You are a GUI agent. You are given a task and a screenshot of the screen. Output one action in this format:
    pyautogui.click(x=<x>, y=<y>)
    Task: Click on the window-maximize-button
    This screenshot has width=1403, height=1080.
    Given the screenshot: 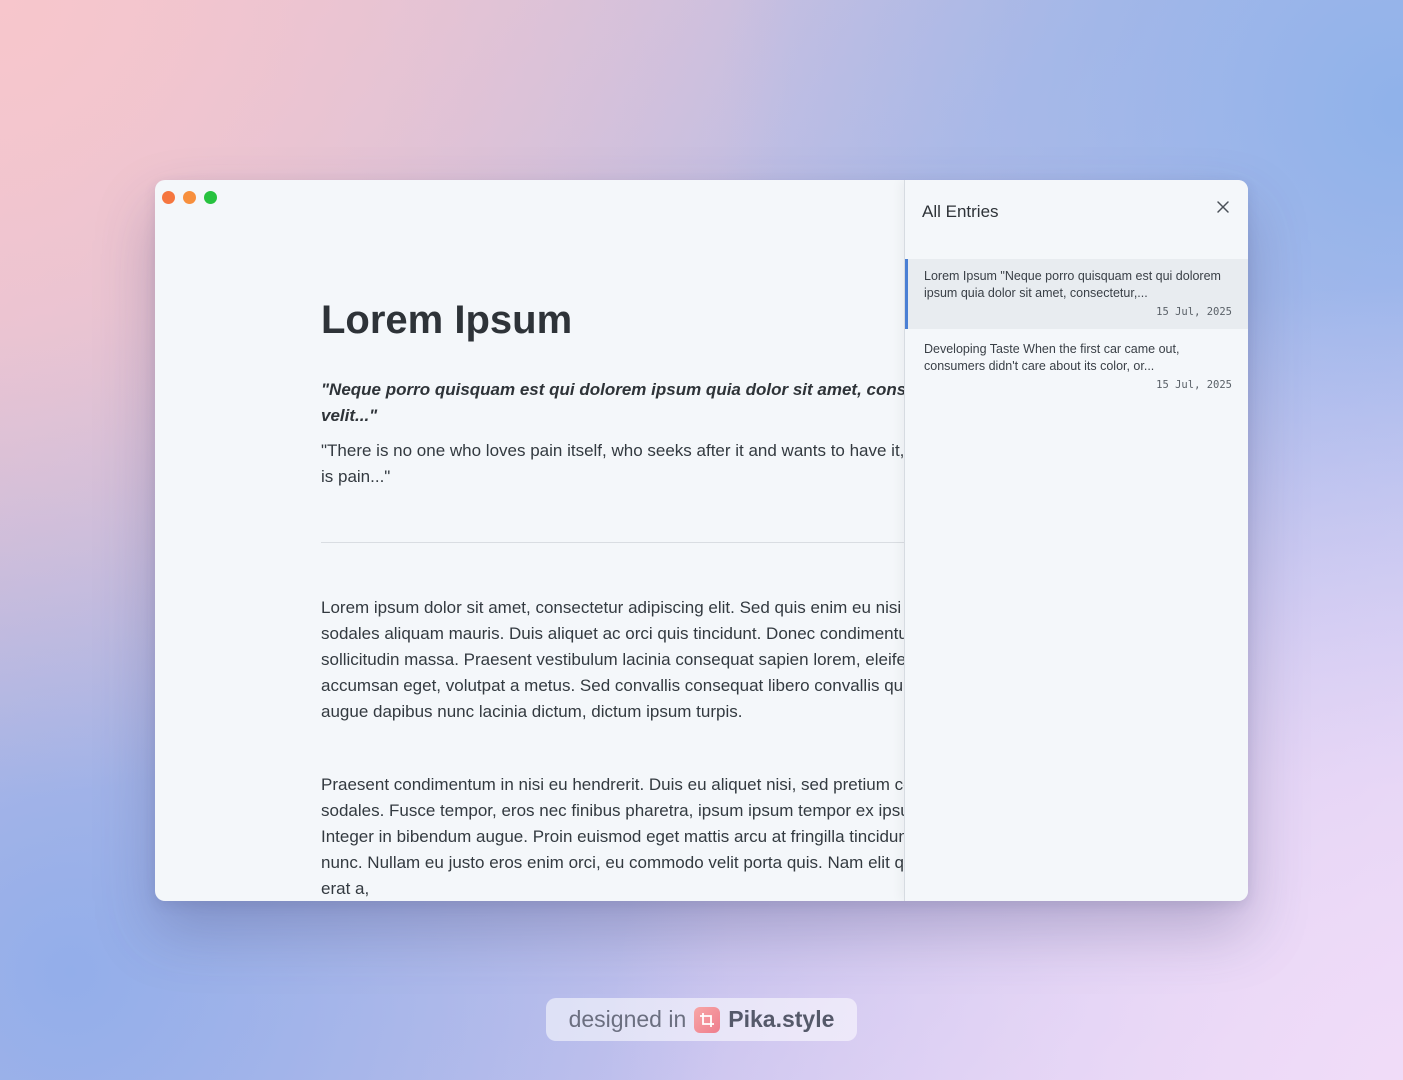 What is the action you would take?
    pyautogui.click(x=210, y=197)
    